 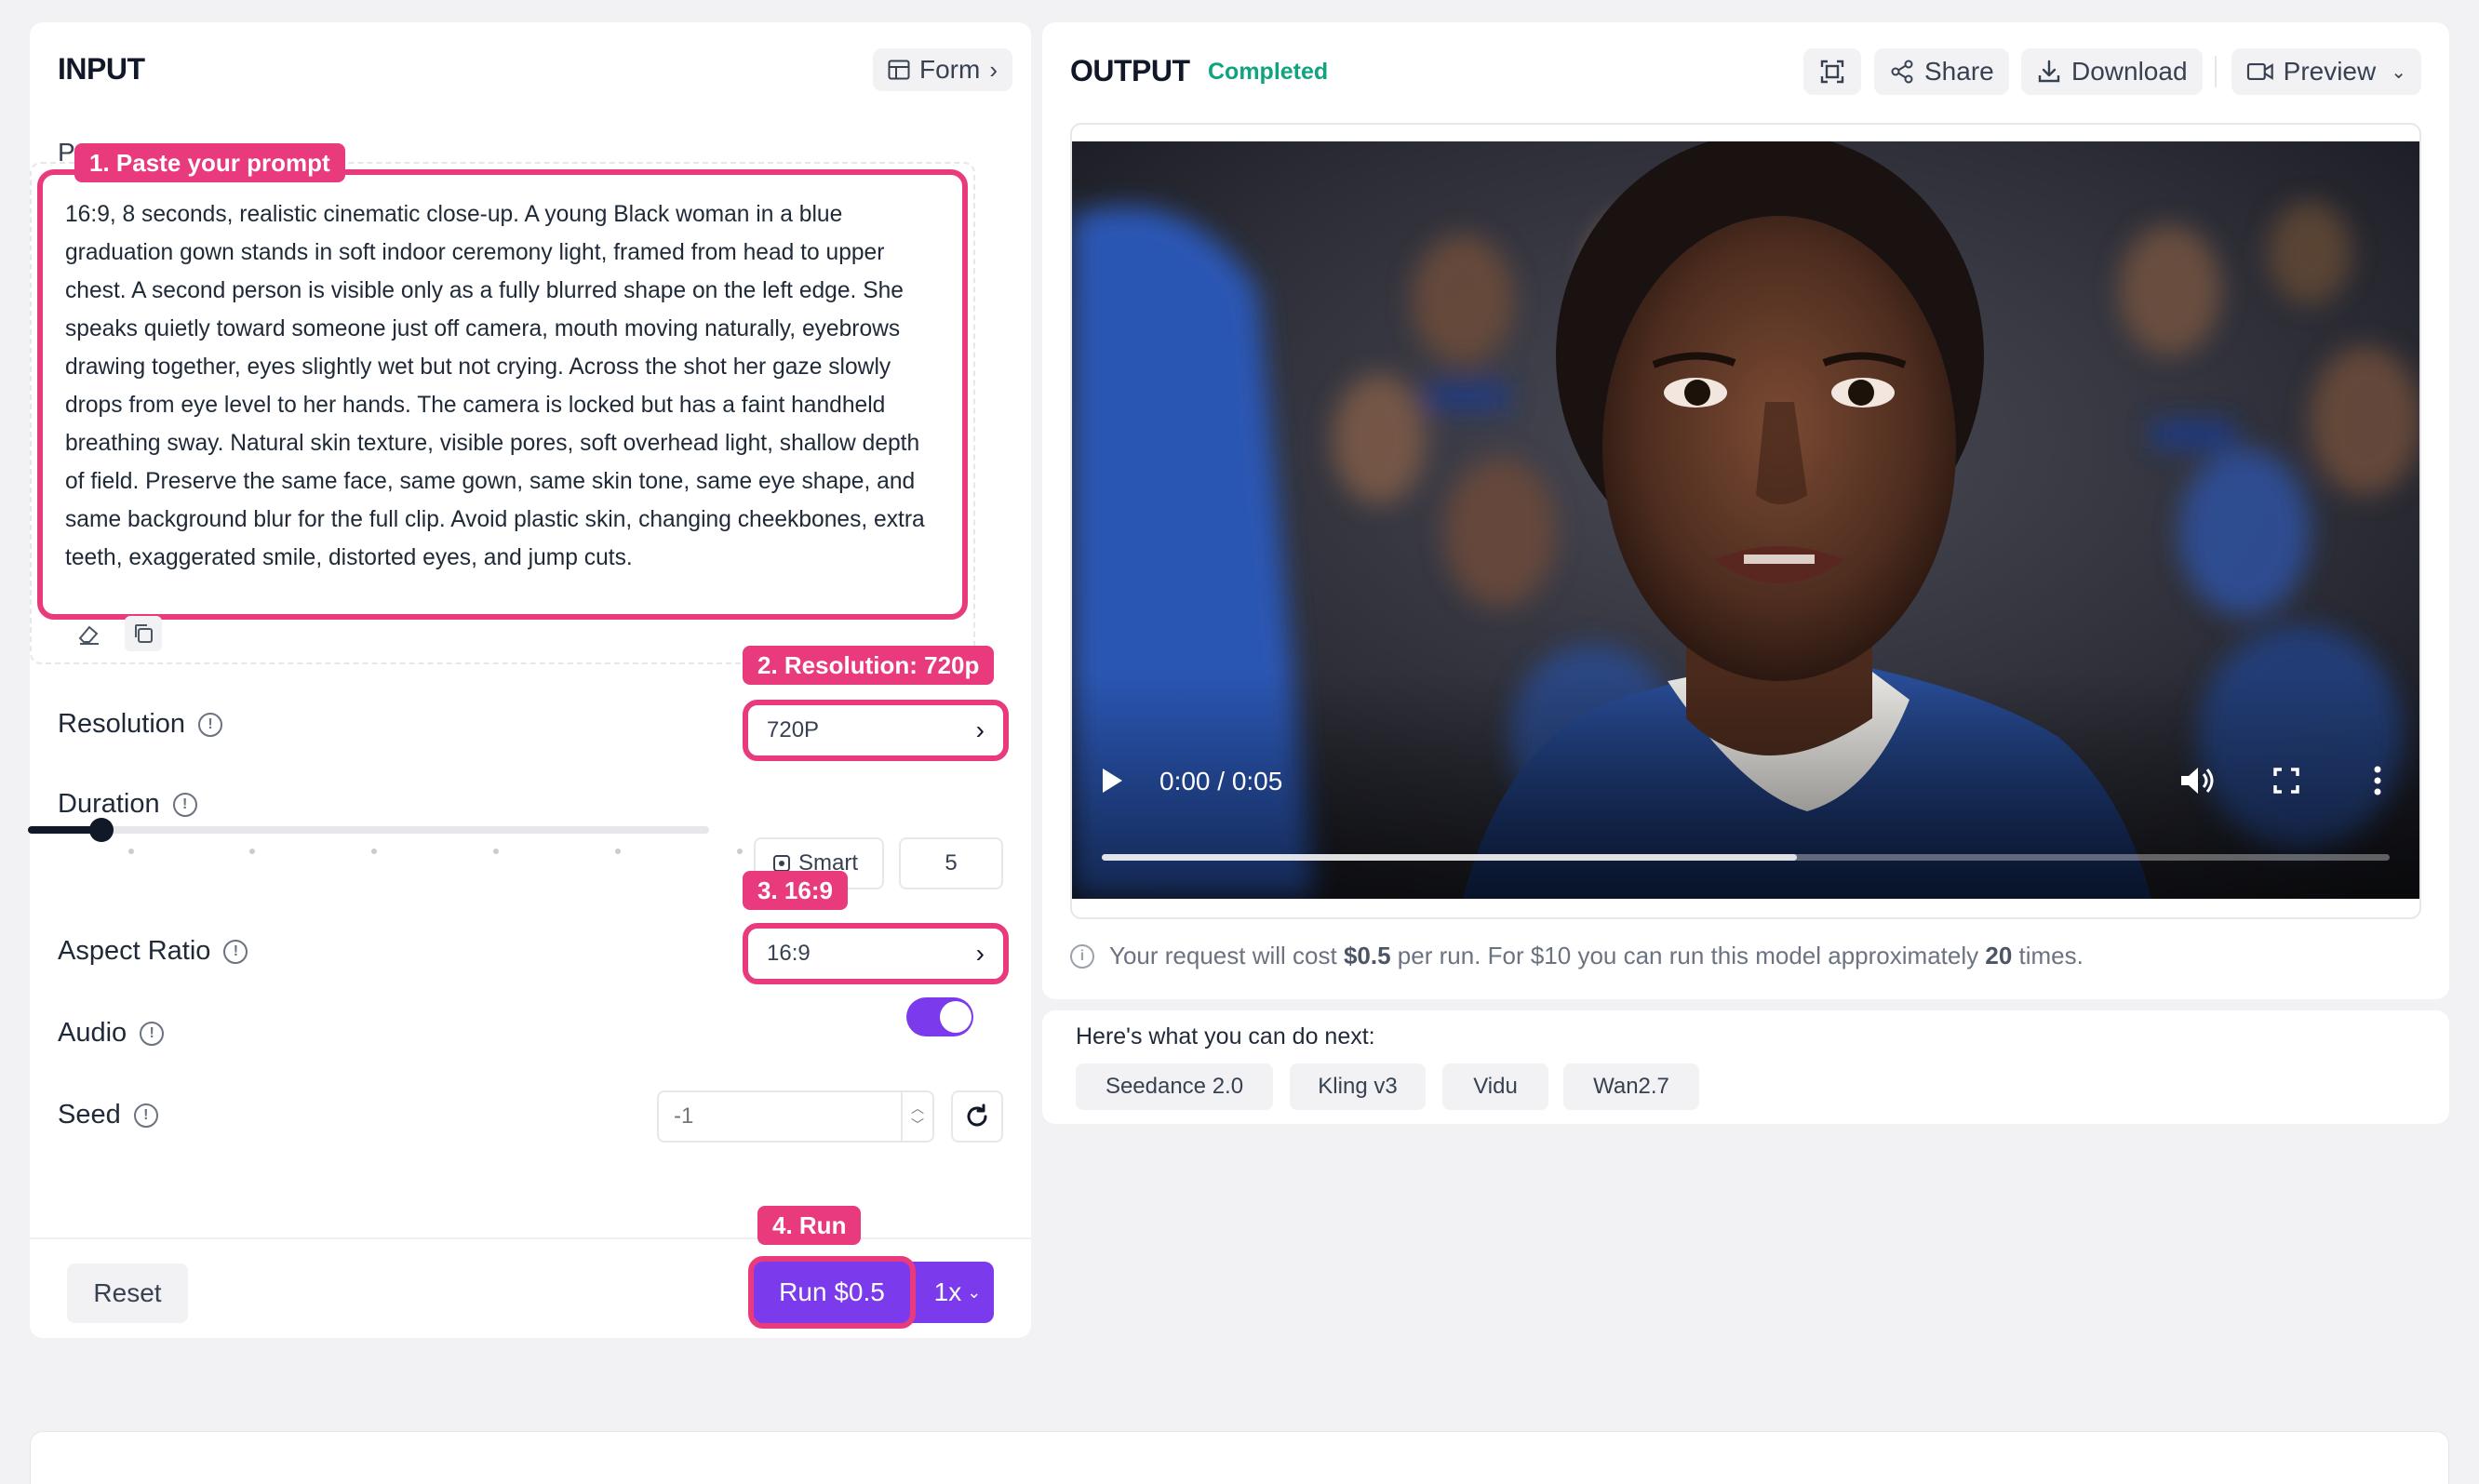 What do you see at coordinates (1221, 781) in the screenshot?
I see `video-time: 0:00 / 0:05` at bounding box center [1221, 781].